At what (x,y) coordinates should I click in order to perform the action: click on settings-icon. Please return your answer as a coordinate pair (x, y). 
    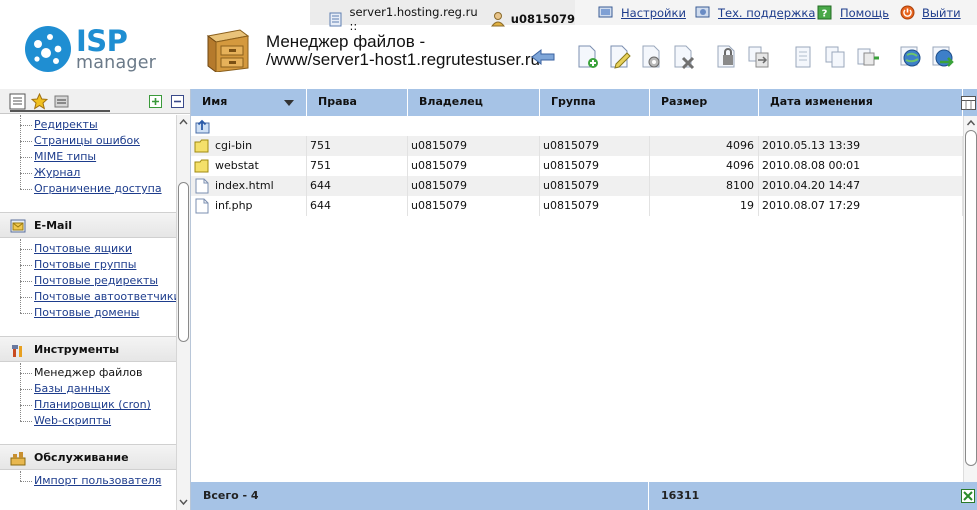
    Looking at the image, I should click on (605, 12).